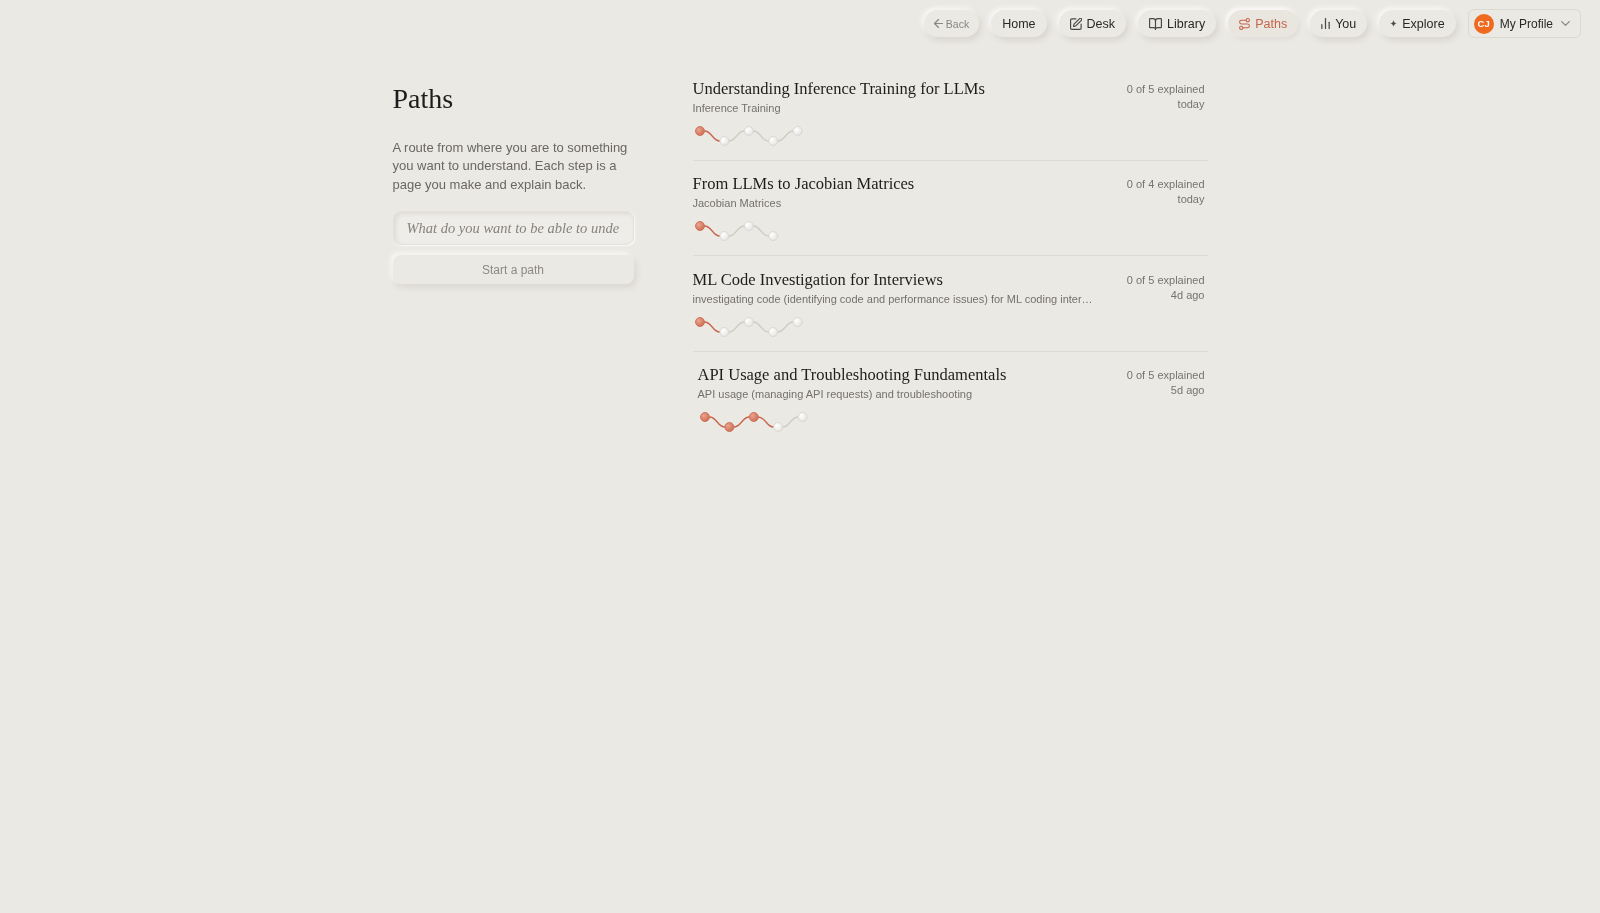 The width and height of the screenshot is (1600, 913). Describe the element at coordinates (1417, 23) in the screenshot. I see `nav-tab: Explore` at that location.